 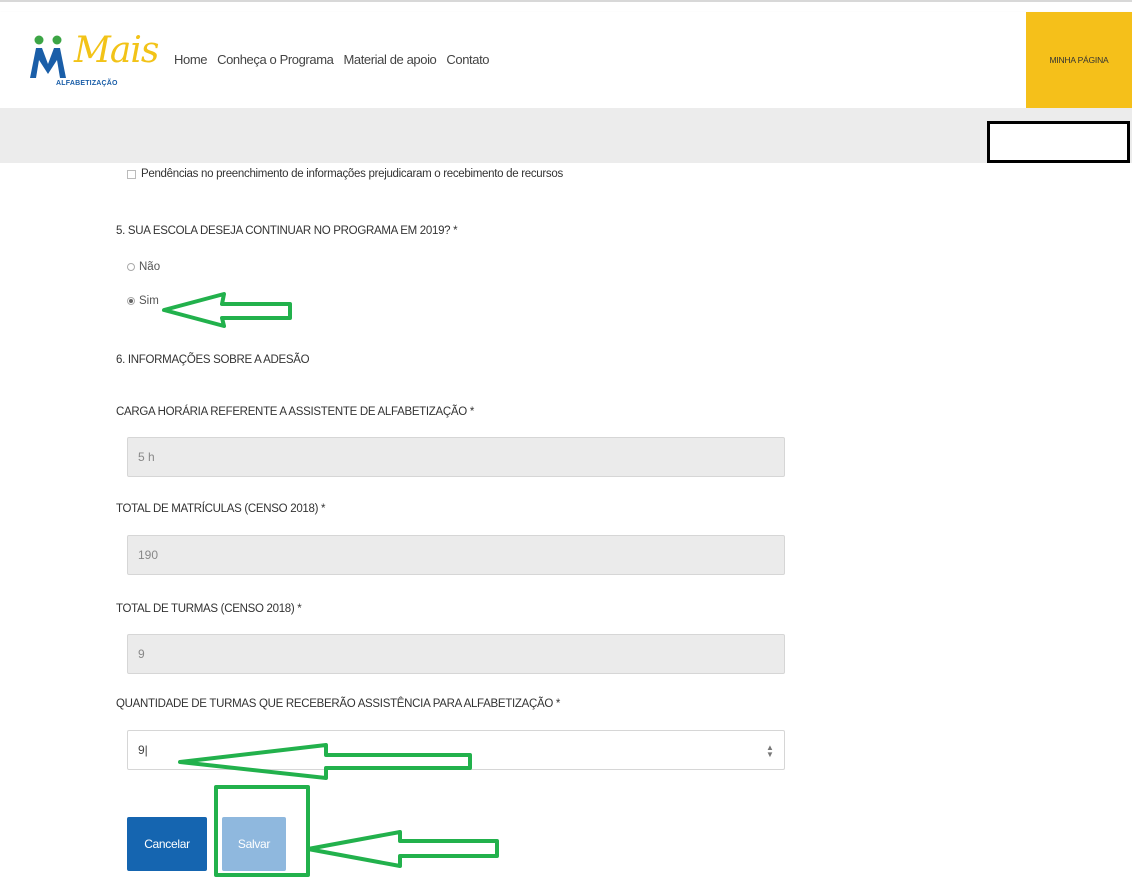 I want to click on cancel-button: Cancelar, so click(x=167, y=844).